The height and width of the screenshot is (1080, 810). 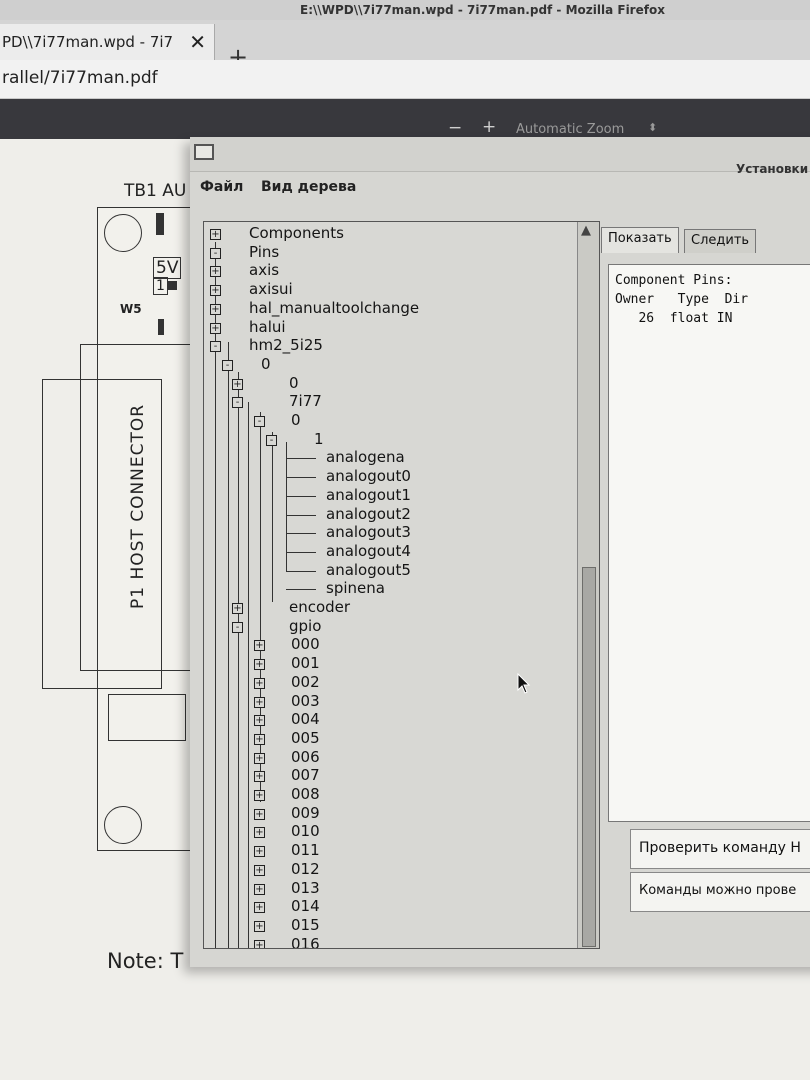 What do you see at coordinates (305, 868) in the screenshot?
I see `tree-item-label: 012` at bounding box center [305, 868].